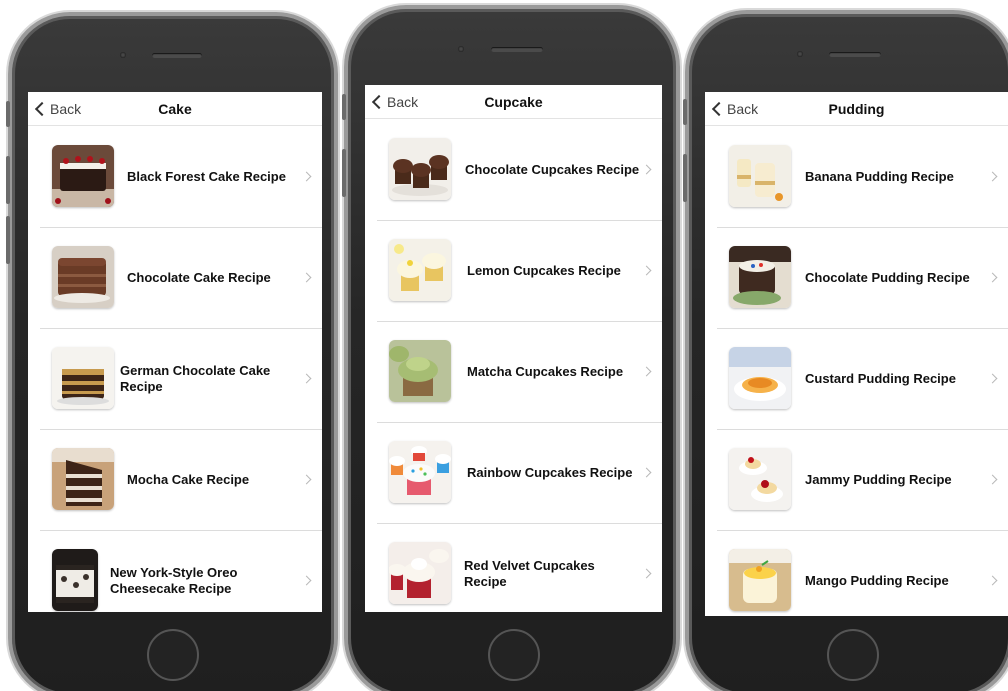  I want to click on list-item: Lemon Cupcakes Recipe, so click(519, 271).